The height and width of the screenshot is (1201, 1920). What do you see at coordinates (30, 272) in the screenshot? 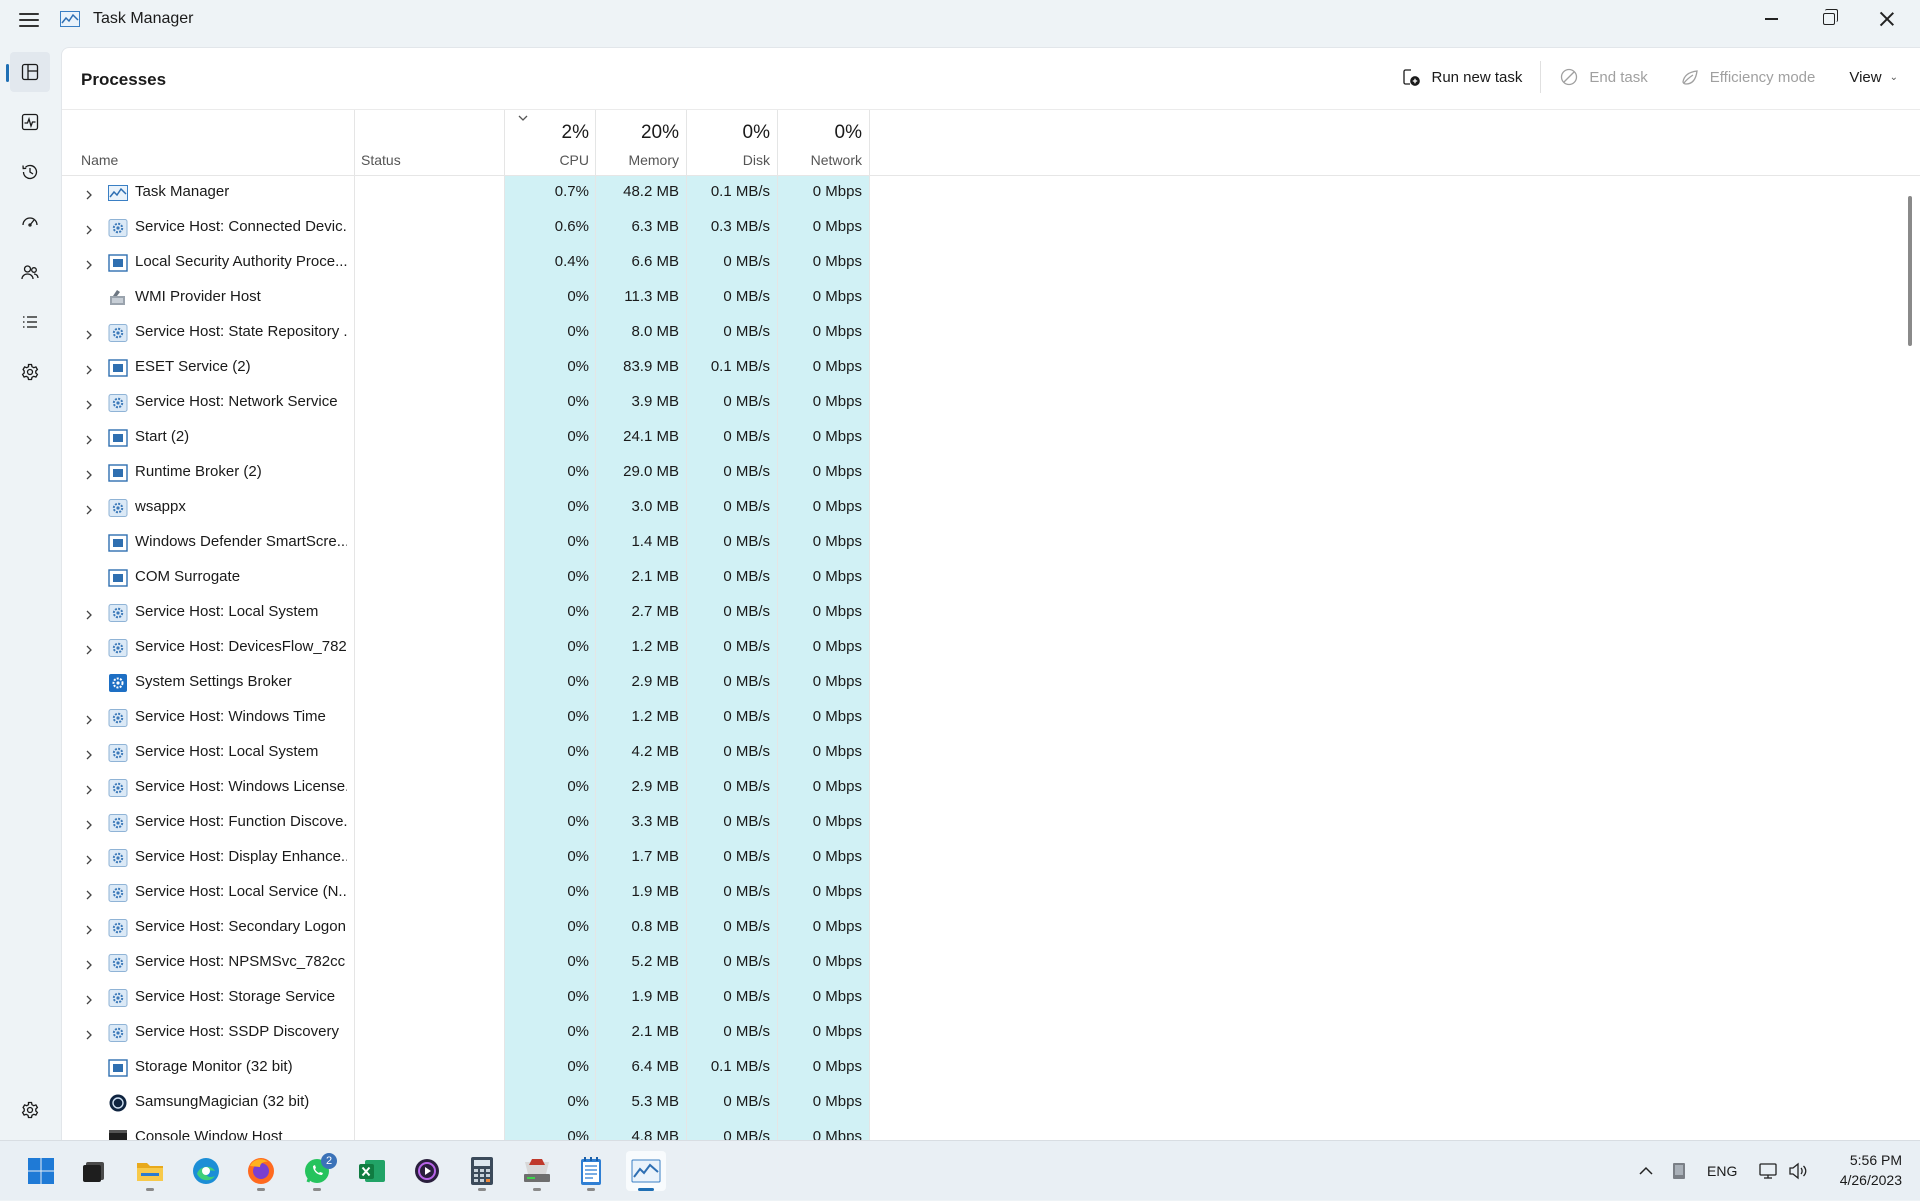
I see `nav-users` at bounding box center [30, 272].